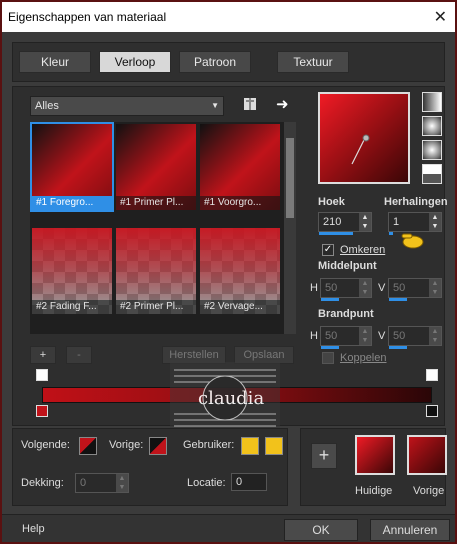 Image resolution: width=457 pixels, height=544 pixels. What do you see at coordinates (79, 355) in the screenshot?
I see `remove-gradient-button: -` at bounding box center [79, 355].